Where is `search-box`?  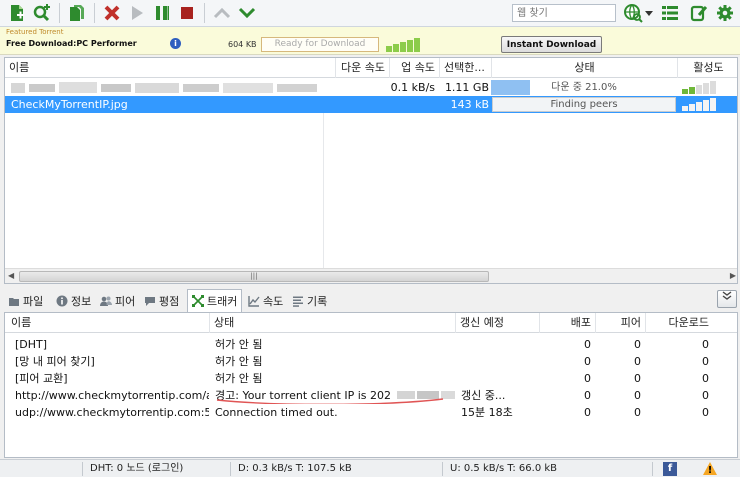
search-box is located at coordinates (564, 13).